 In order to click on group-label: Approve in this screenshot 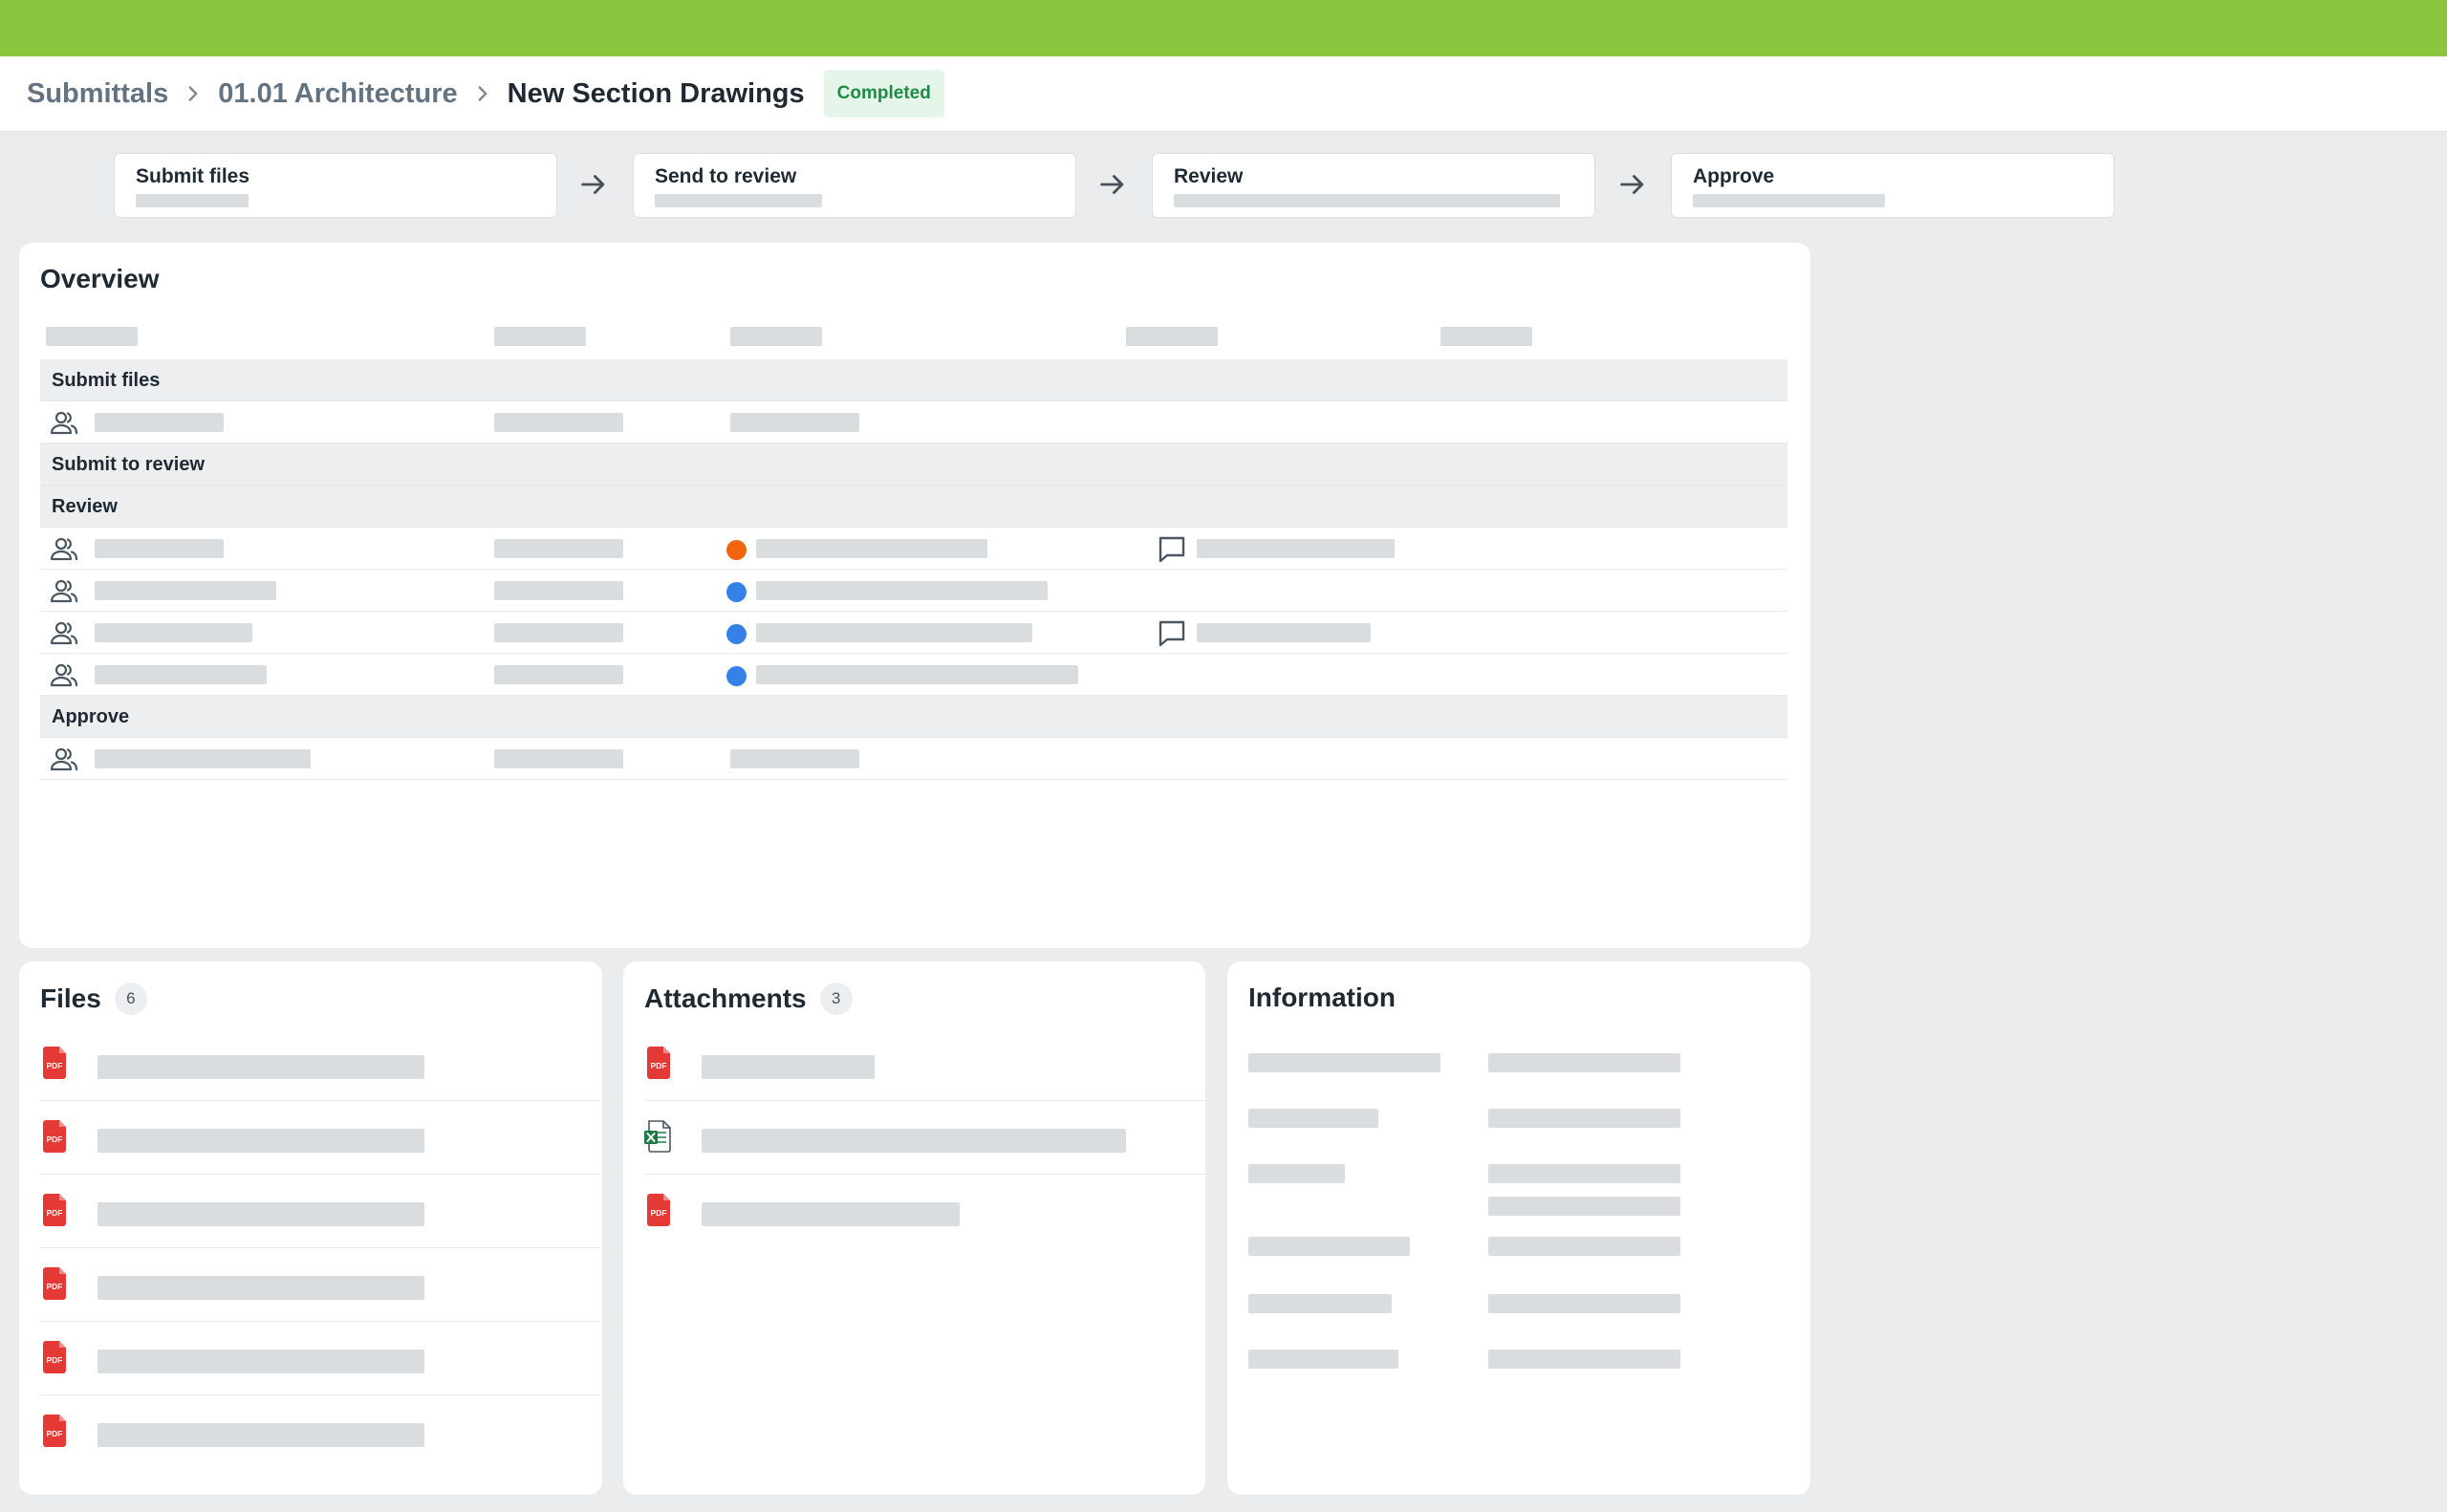, I will do `click(91, 716)`.